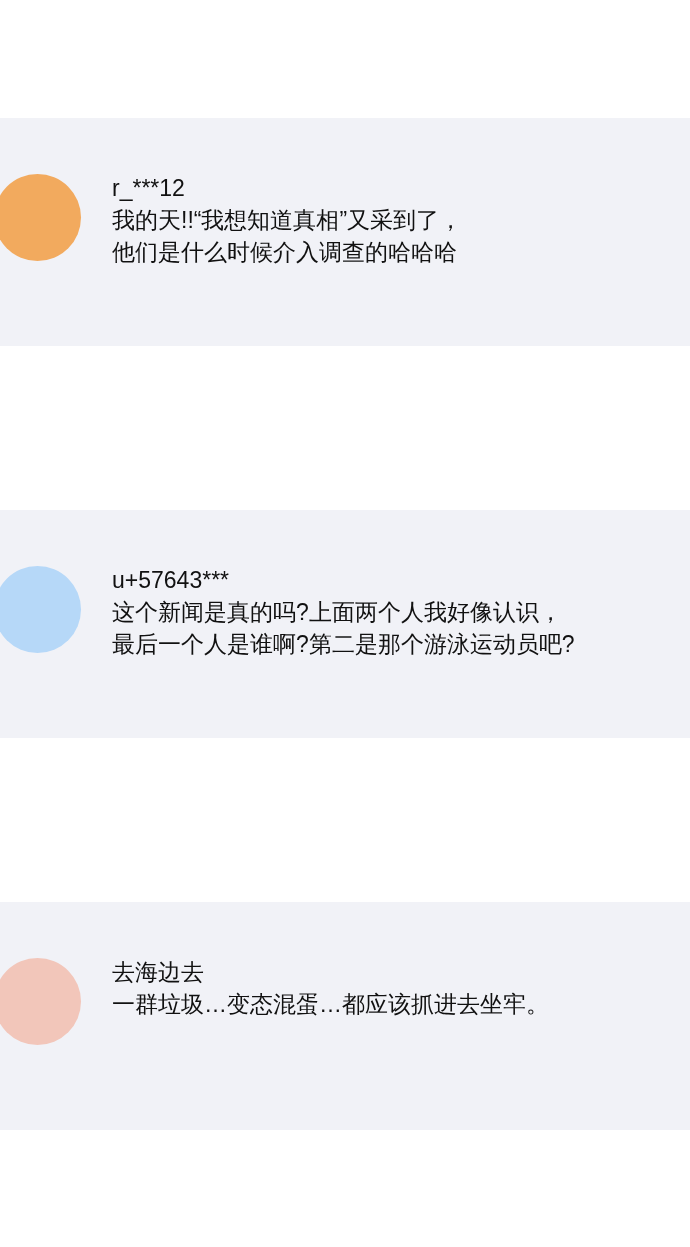 Image resolution: width=690 pixels, height=1247 pixels. Describe the element at coordinates (287, 220) in the screenshot. I see `comment-text: 我的天!!“我想知道真相”又采到了，` at that location.